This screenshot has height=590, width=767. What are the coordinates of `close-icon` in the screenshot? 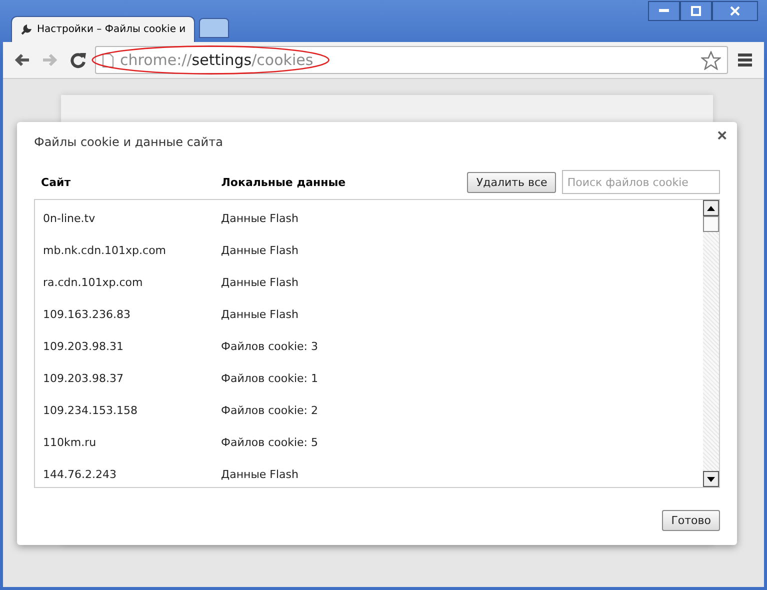 It's located at (735, 11).